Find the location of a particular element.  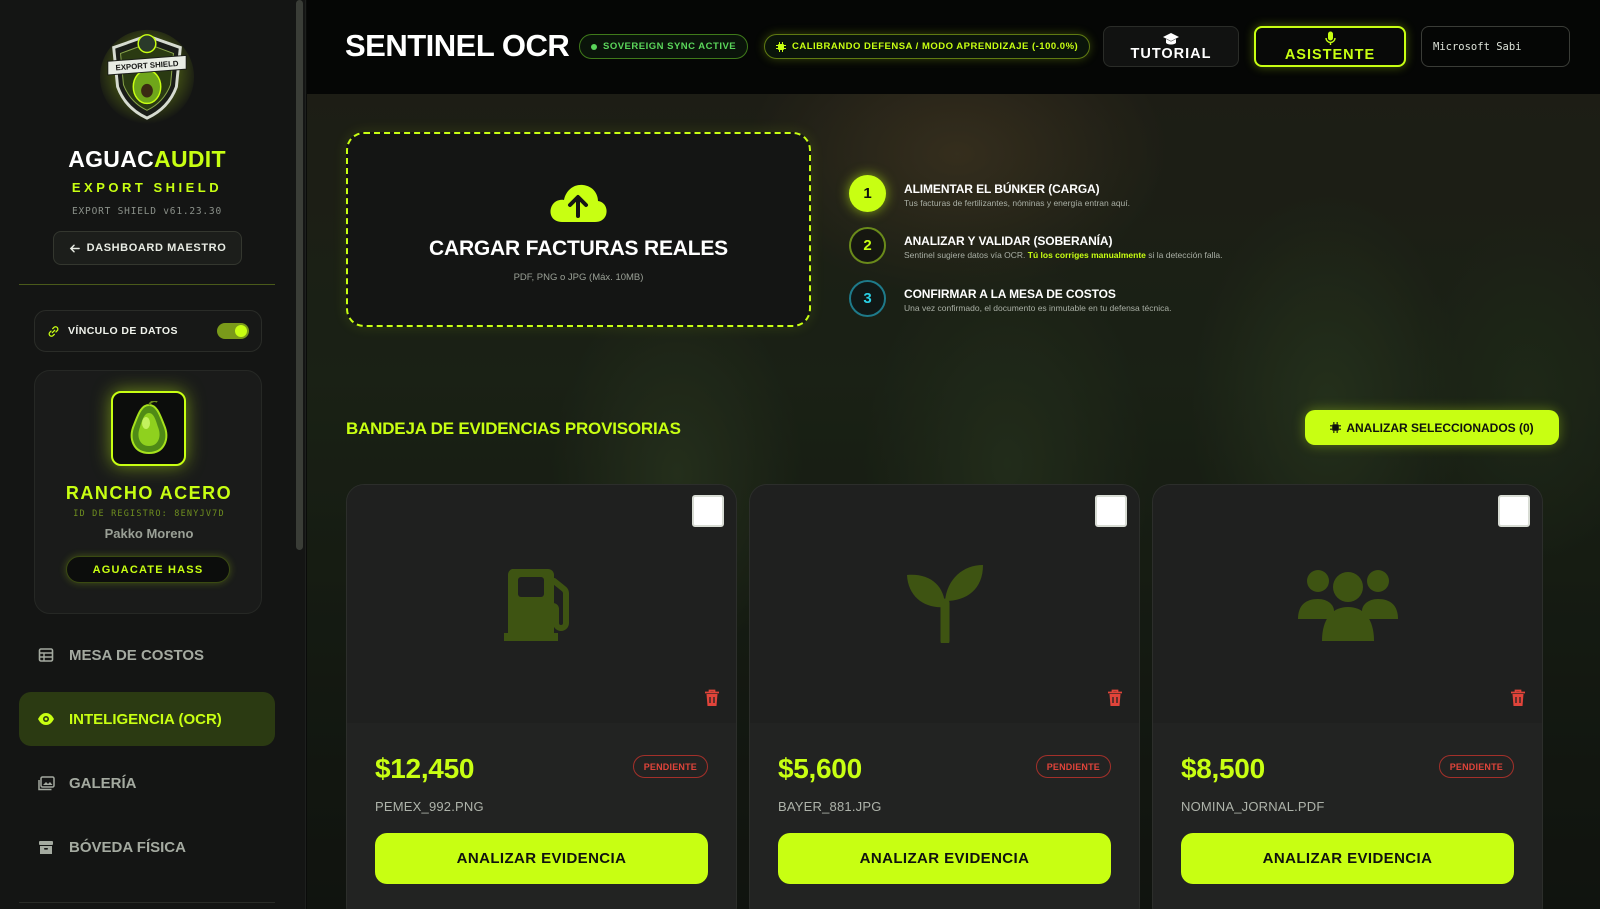

users-icon is located at coordinates (1347, 605).